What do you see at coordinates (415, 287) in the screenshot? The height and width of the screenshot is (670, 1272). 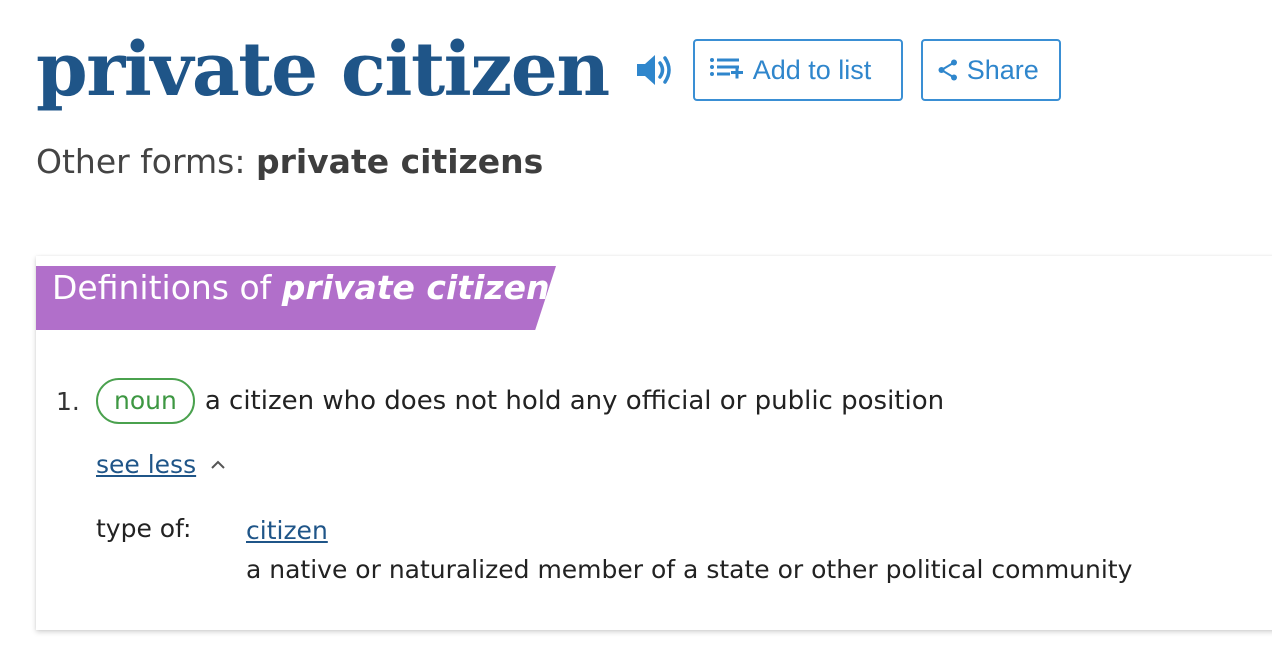 I see `definitions-heading-word: private citizen` at bounding box center [415, 287].